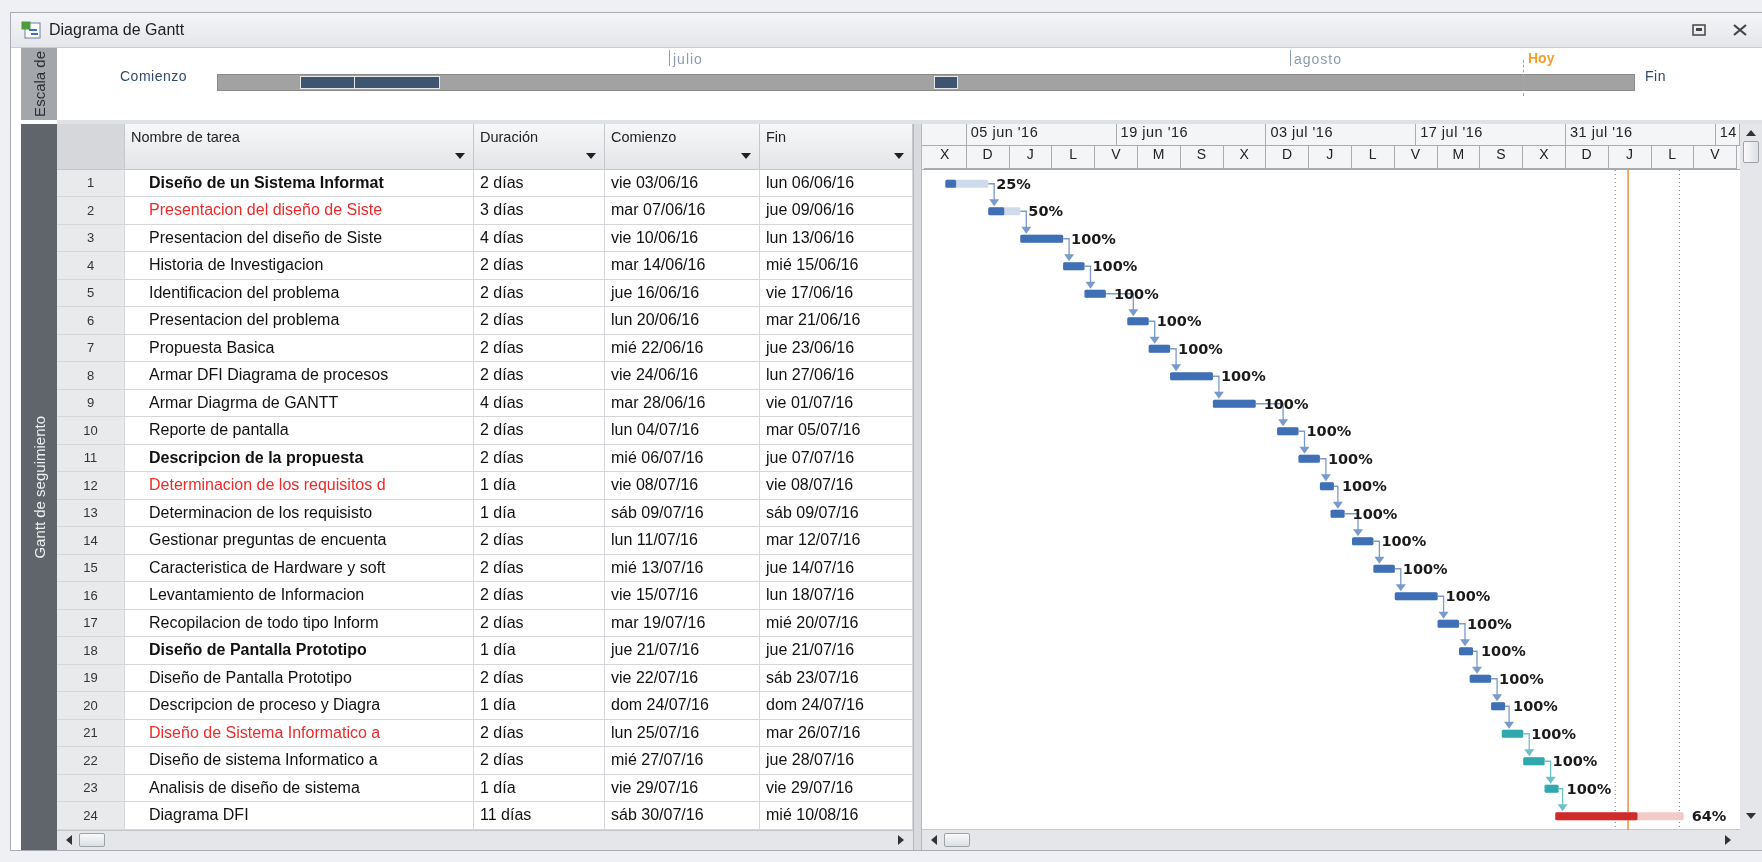 This screenshot has width=1762, height=862. What do you see at coordinates (1116, 157) in the screenshot?
I see `day-header: V` at bounding box center [1116, 157].